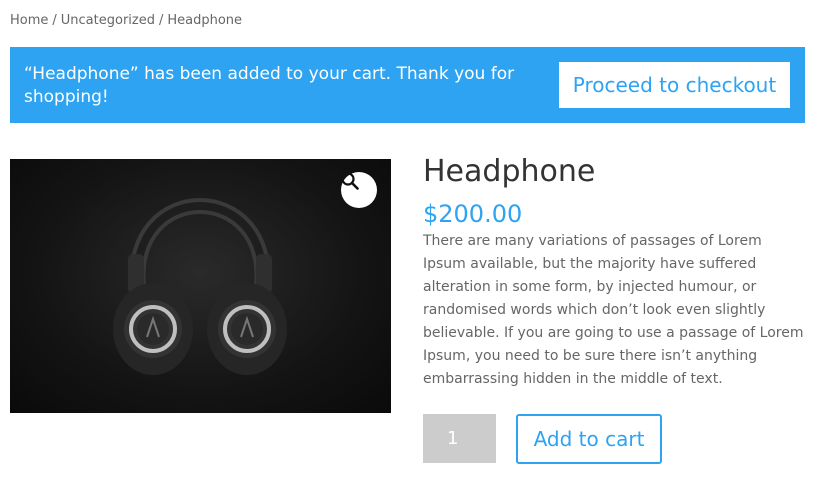 Image resolution: width=827 pixels, height=490 pixels. I want to click on quantity-input, so click(459, 438).